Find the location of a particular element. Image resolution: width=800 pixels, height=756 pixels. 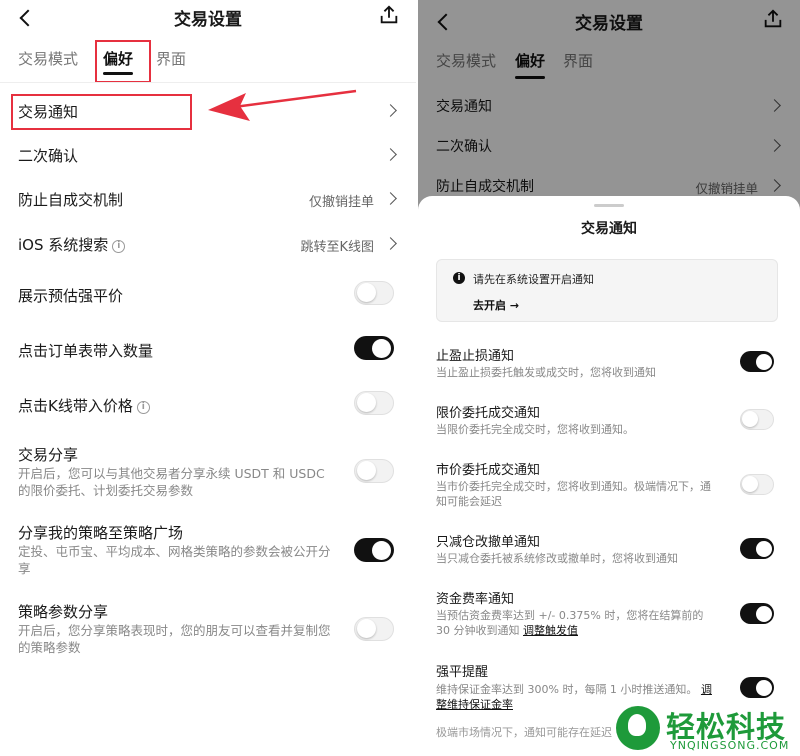

row-label: iOS 系统搜索 i is located at coordinates (72, 244).